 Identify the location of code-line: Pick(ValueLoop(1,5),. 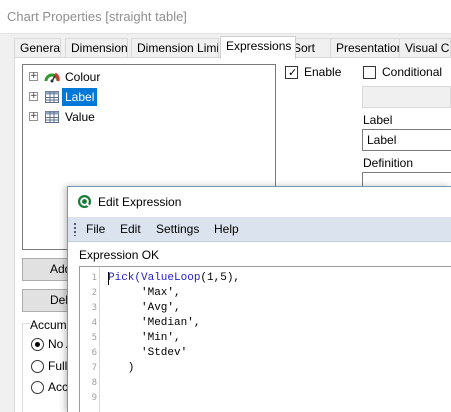
(174, 278).